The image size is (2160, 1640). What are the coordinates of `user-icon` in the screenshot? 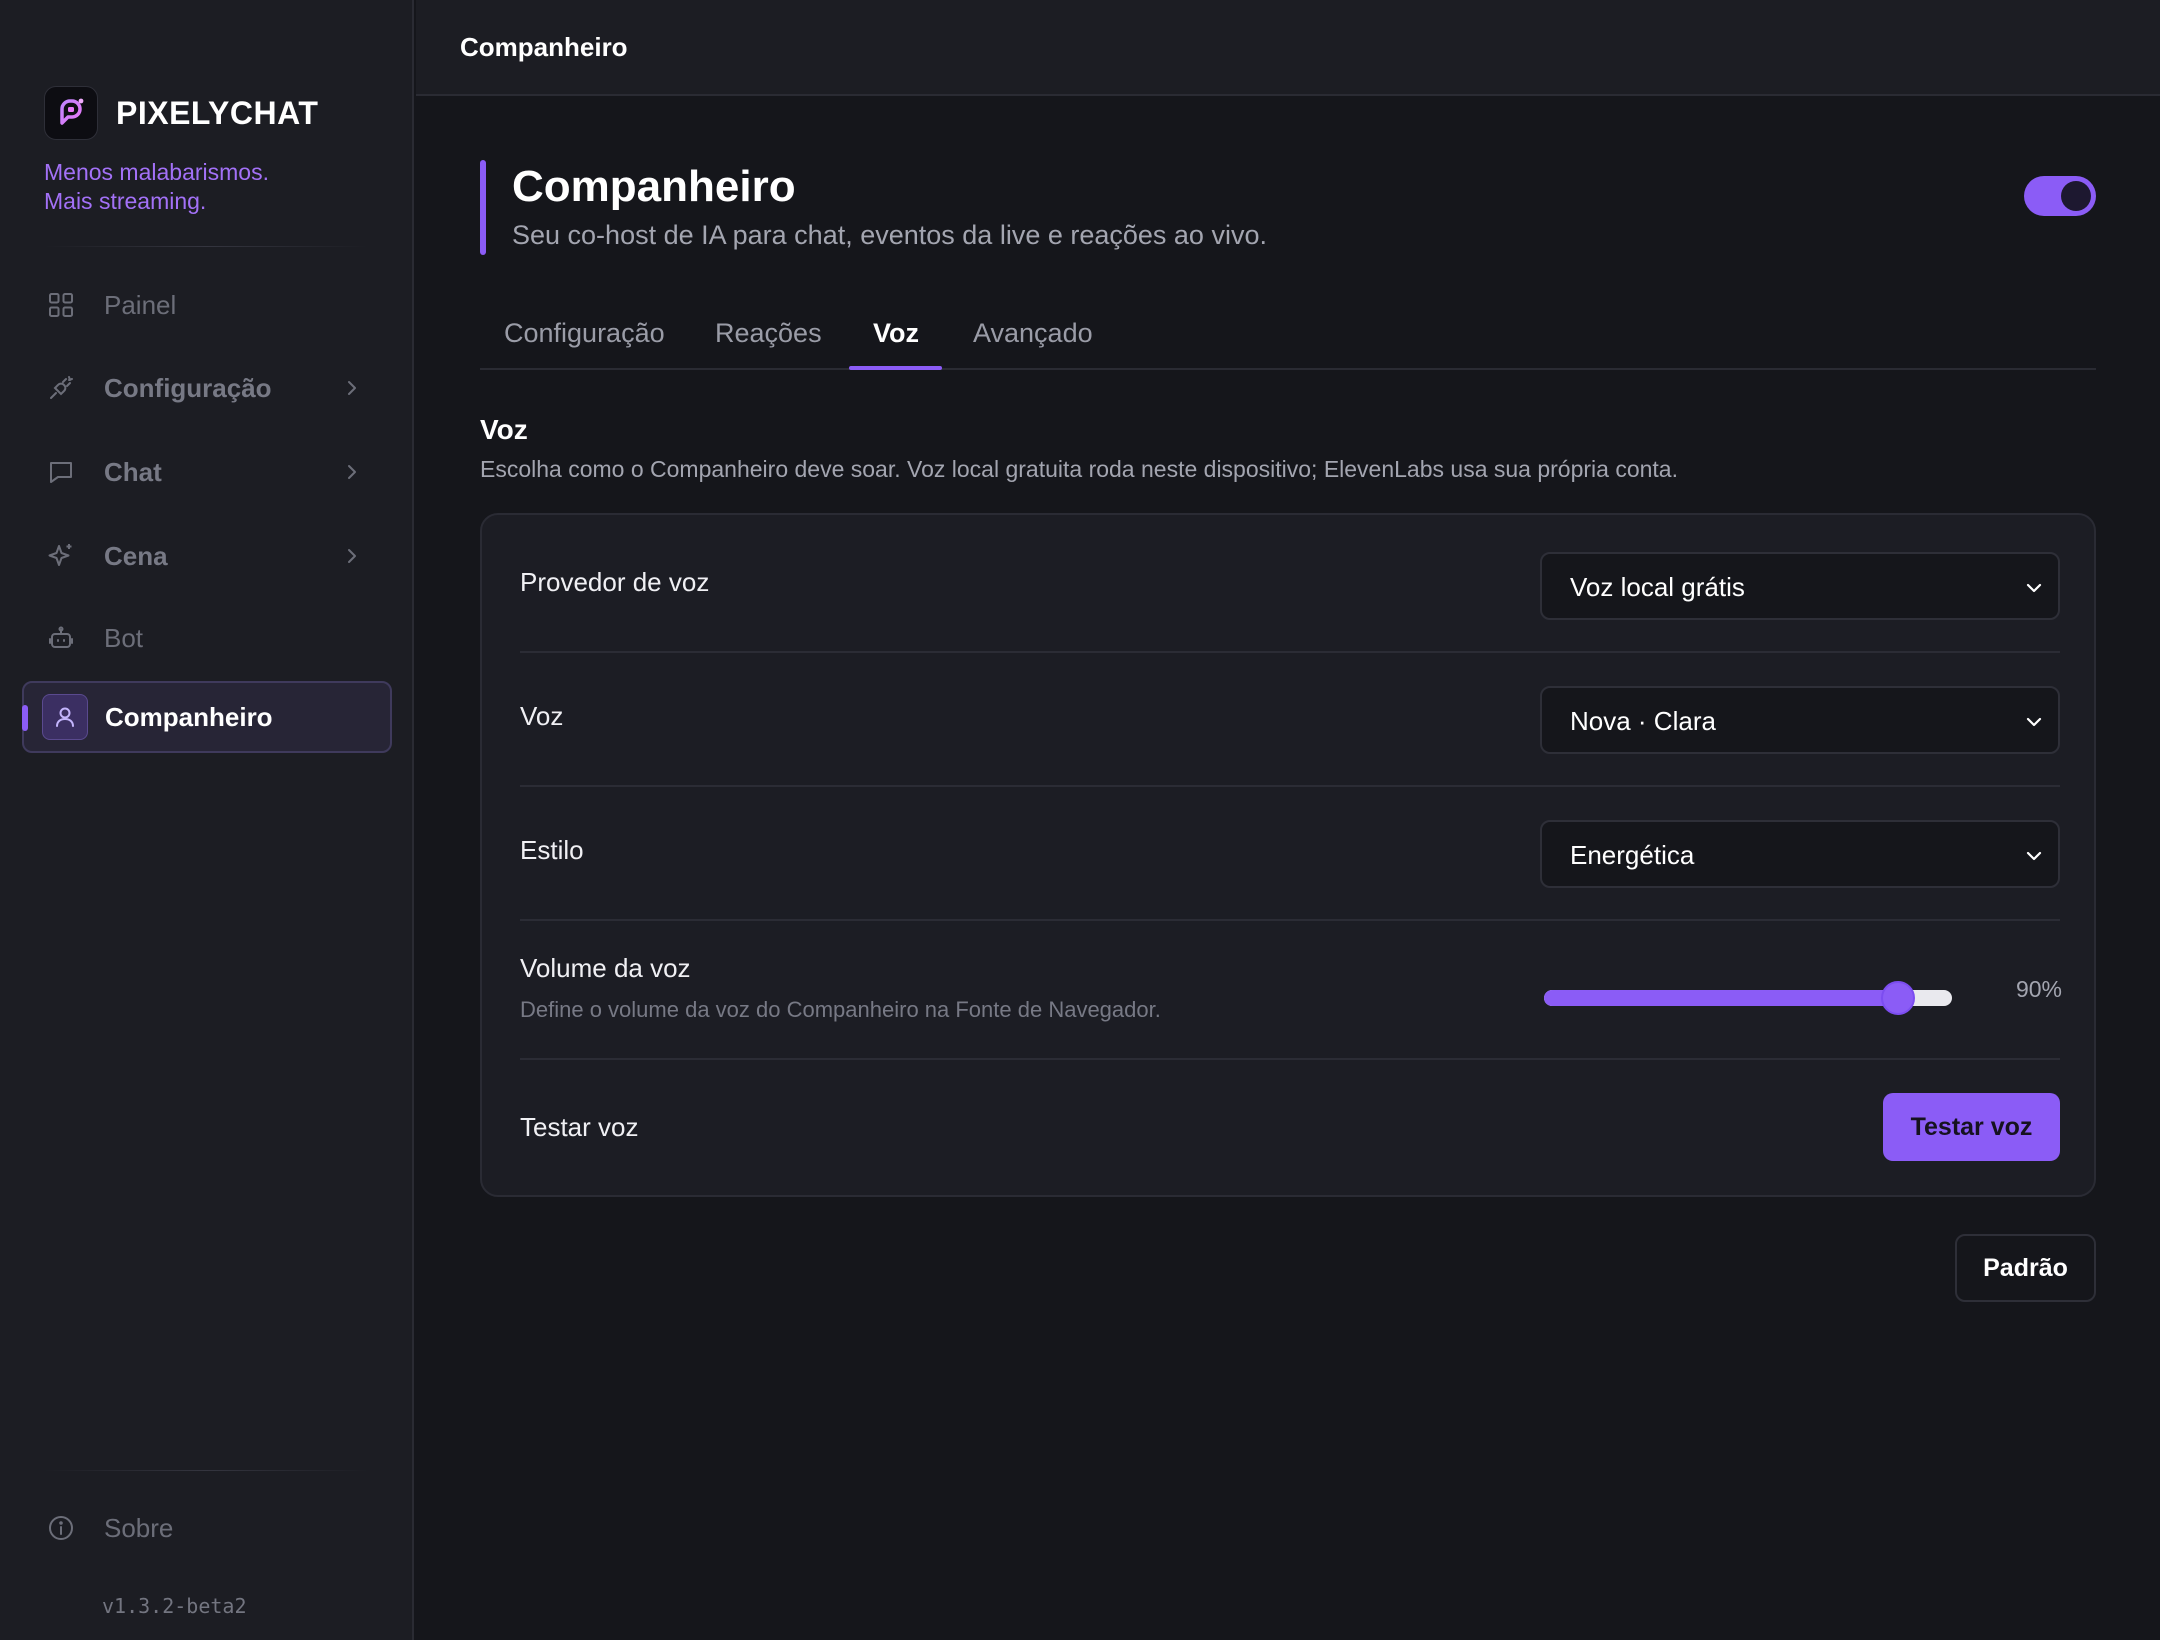 It's located at (65, 717).